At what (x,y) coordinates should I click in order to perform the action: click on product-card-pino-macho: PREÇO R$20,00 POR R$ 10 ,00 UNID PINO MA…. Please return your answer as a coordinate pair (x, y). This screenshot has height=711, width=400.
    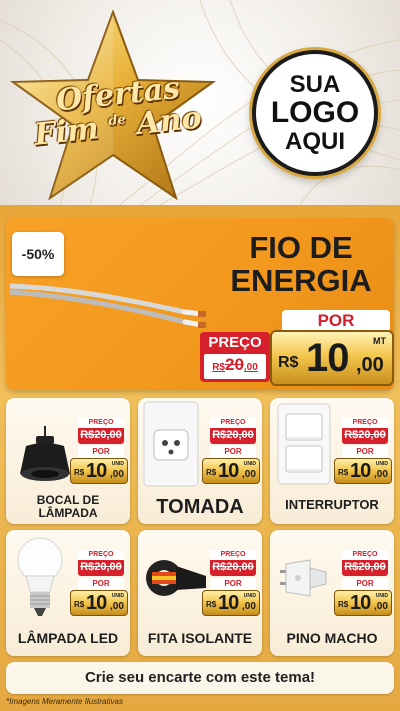
    Looking at the image, I should click on (332, 593).